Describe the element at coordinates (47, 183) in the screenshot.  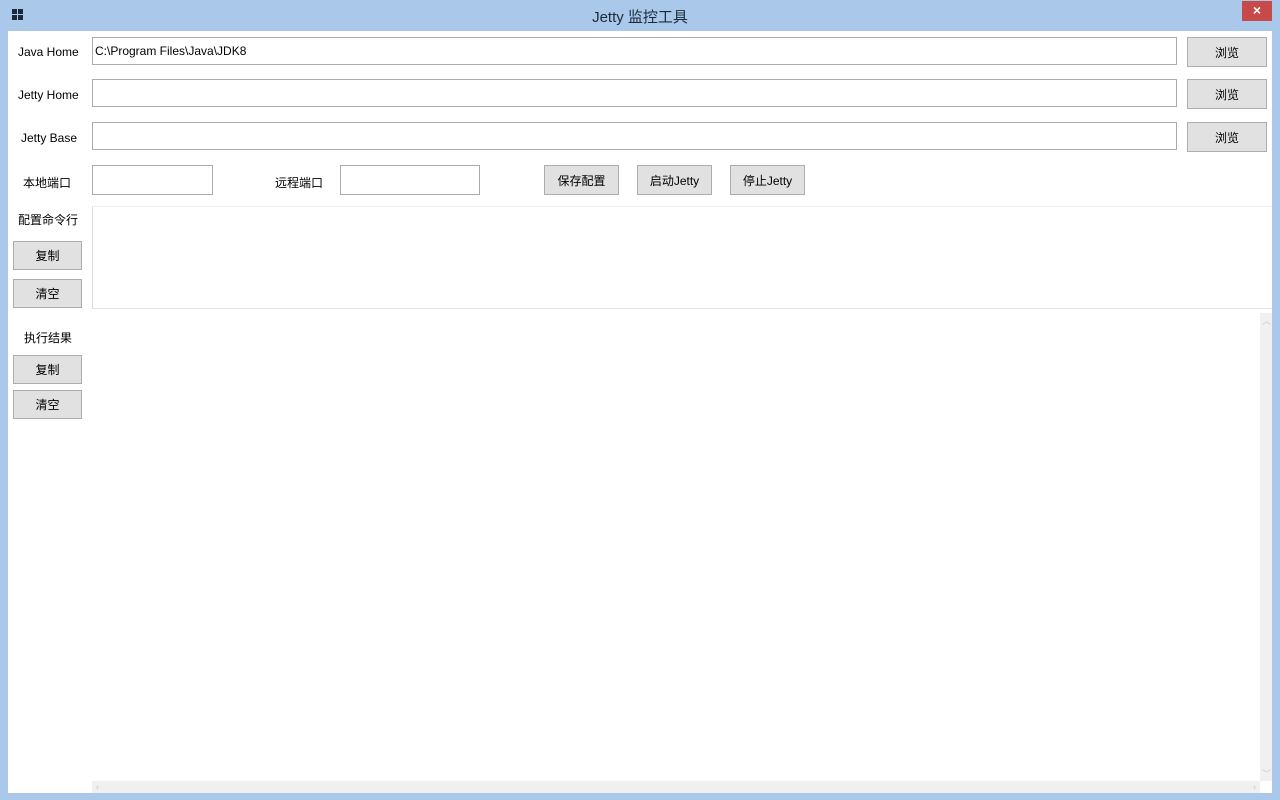
I see `local-port-label: 本地端口` at that location.